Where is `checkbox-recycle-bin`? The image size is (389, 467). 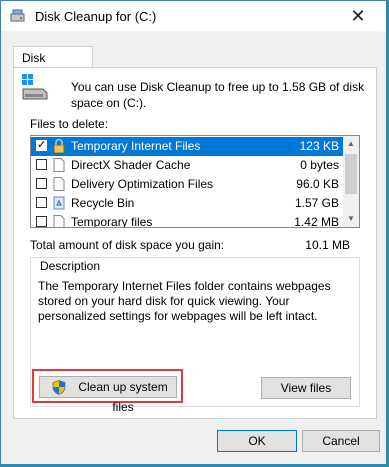
checkbox-recycle-bin is located at coordinates (41, 202).